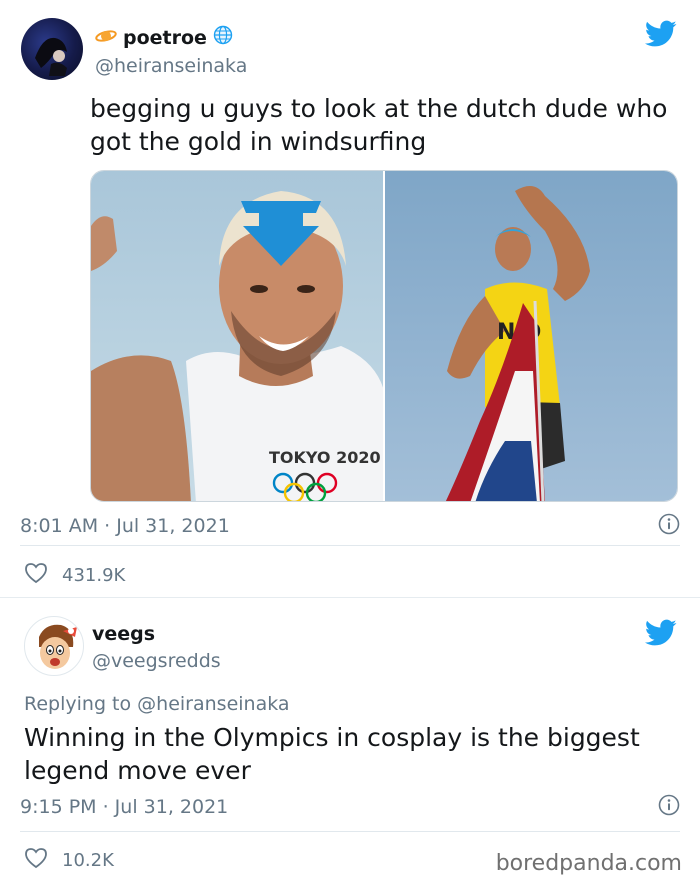  Describe the element at coordinates (125, 526) in the screenshot. I see `tweet-timestamp: 8:01 AM · Jul 31, 2021` at that location.